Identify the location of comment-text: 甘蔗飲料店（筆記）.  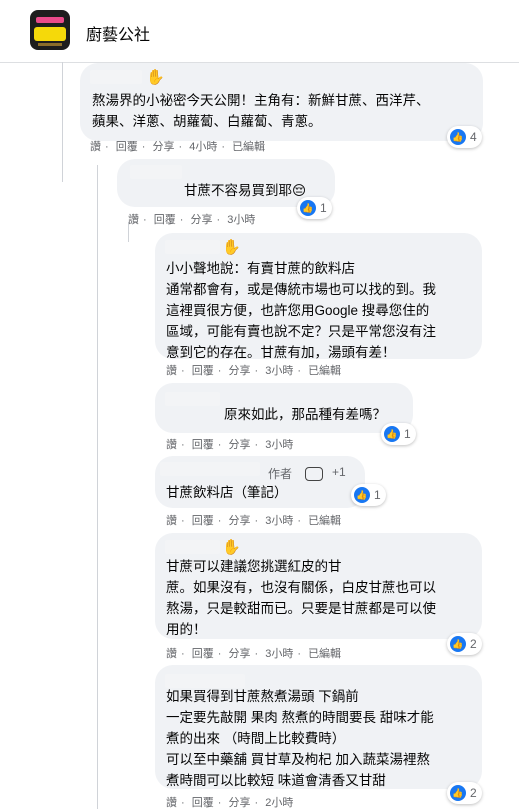
(227, 492).